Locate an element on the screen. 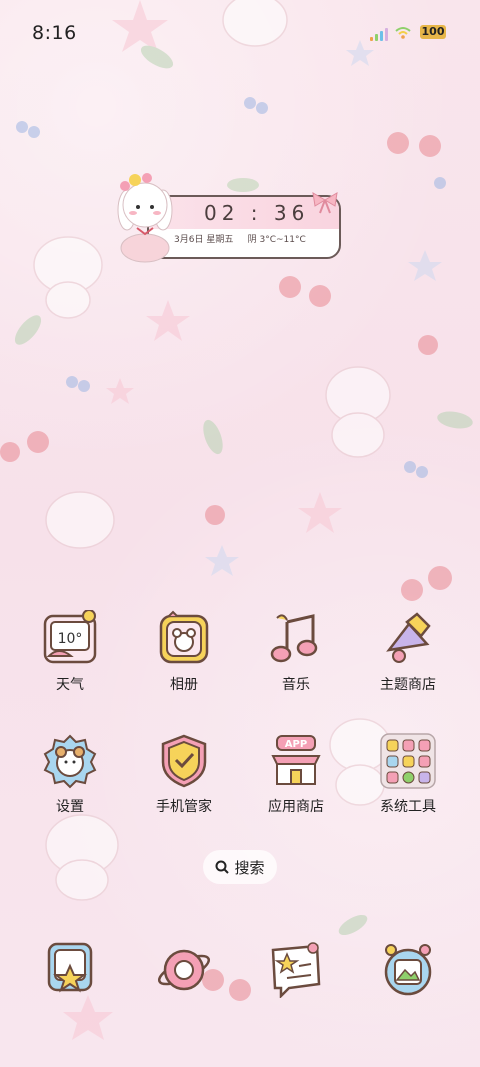  system-tools-folder-icon is located at coordinates (408, 761).